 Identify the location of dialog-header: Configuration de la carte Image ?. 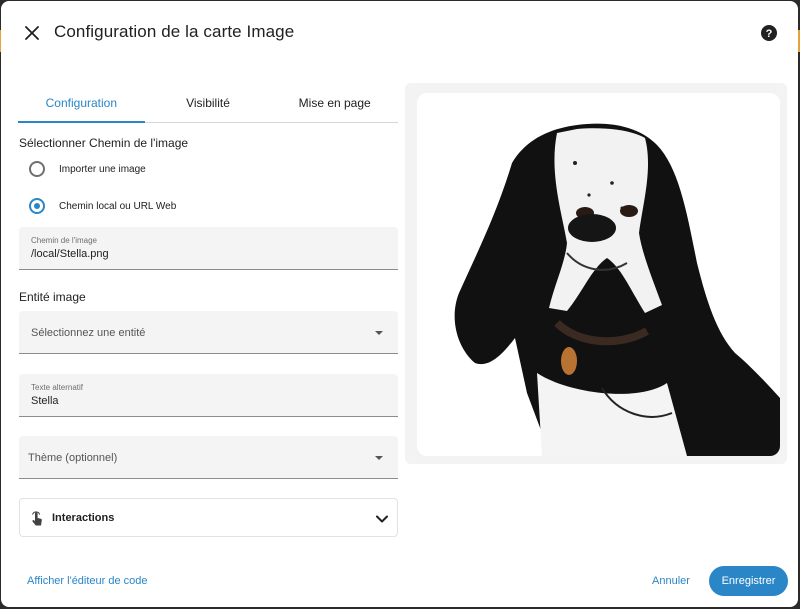
(399, 32).